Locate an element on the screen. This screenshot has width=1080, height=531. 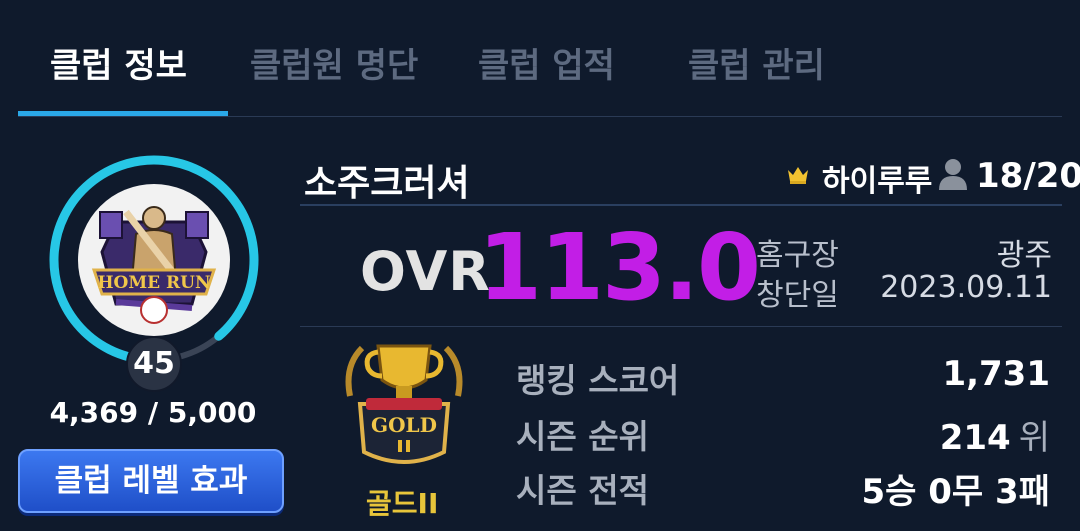
club-name: 소주크러셔 is located at coordinates (387, 183).